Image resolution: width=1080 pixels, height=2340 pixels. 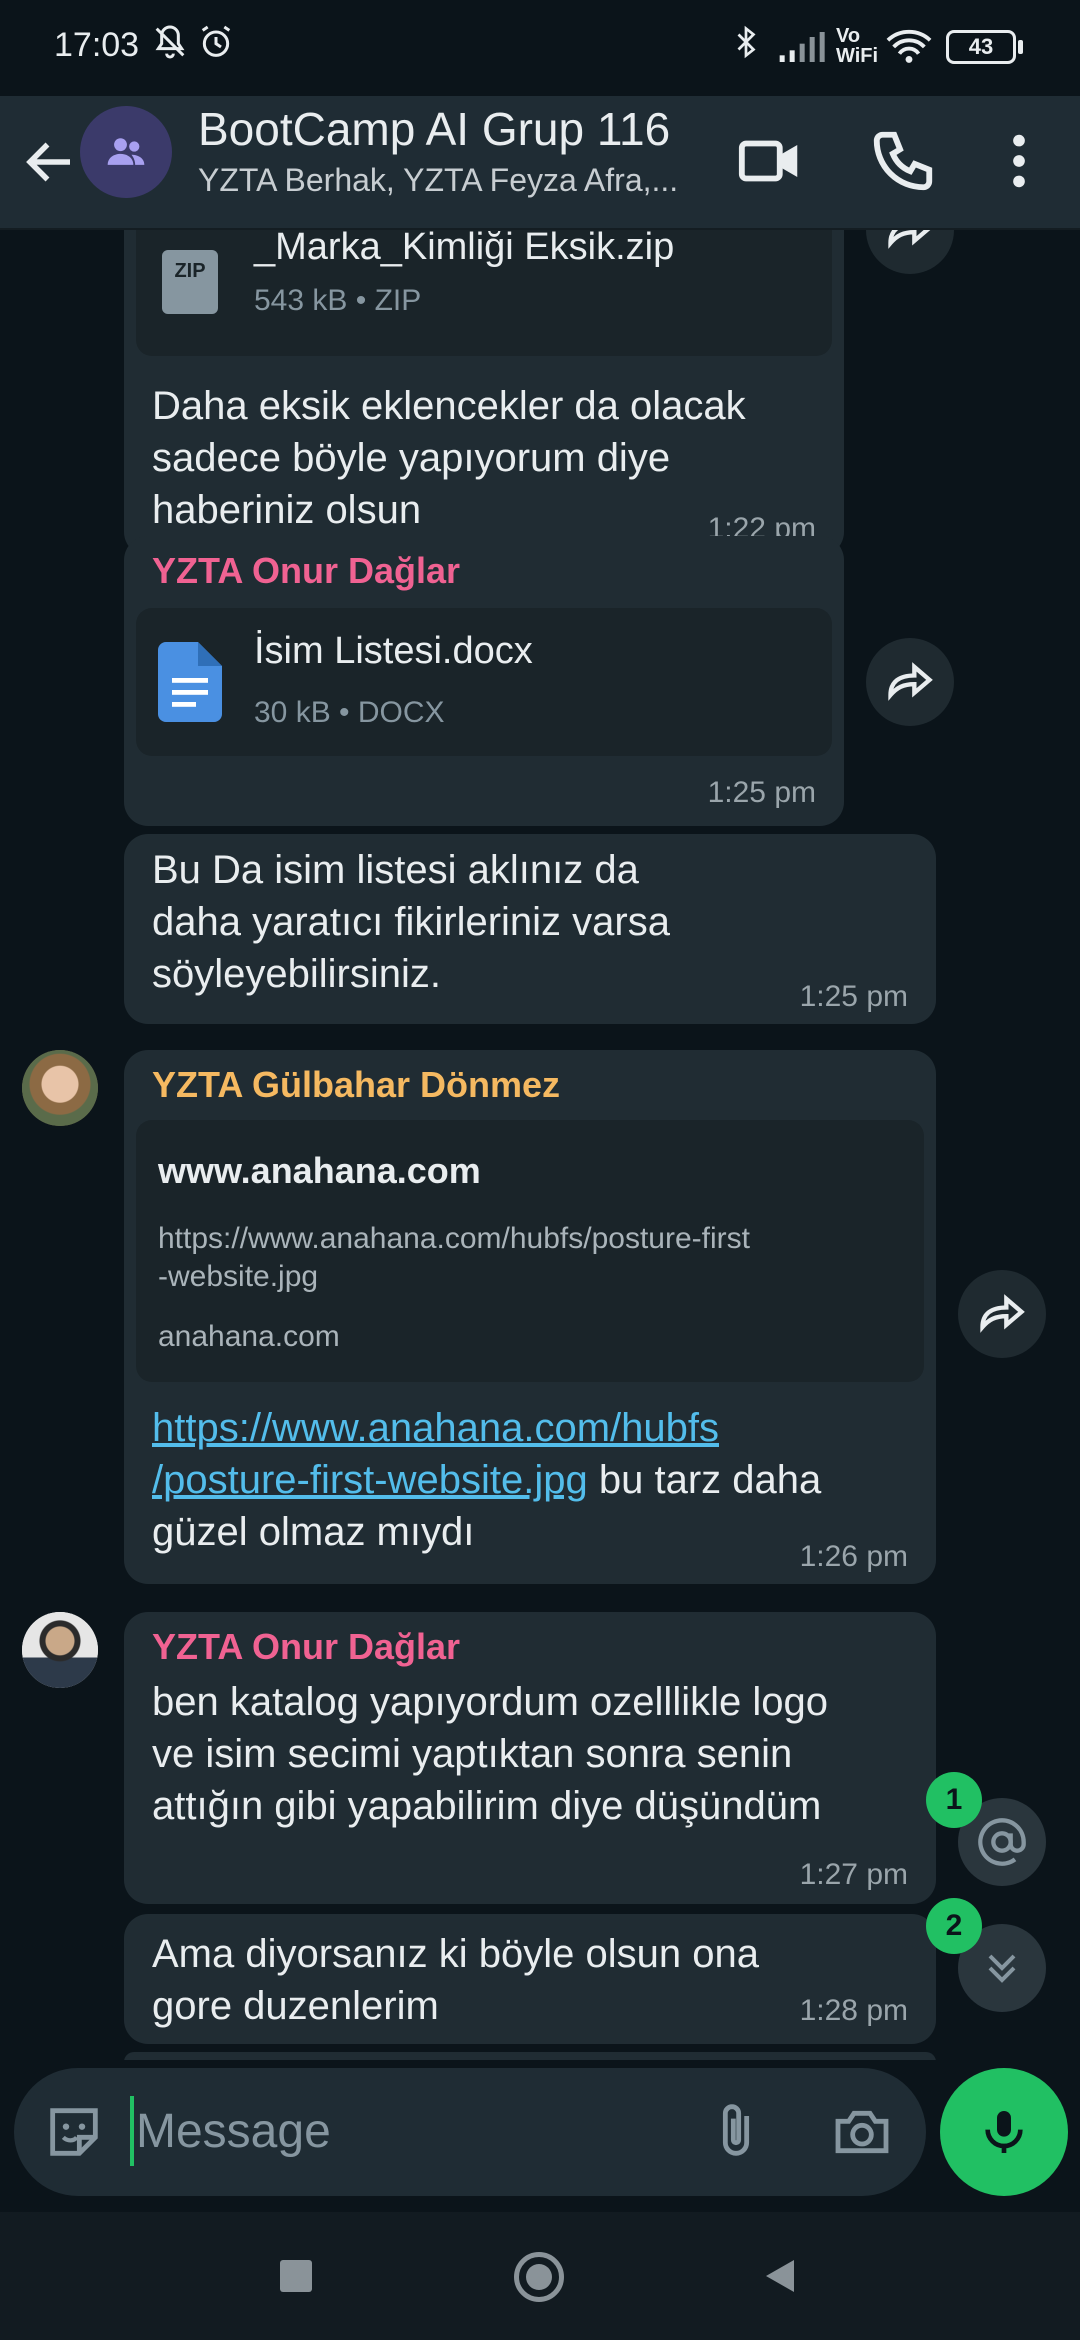 What do you see at coordinates (190, 282) in the screenshot?
I see `zip-file-icon: ZIP` at bounding box center [190, 282].